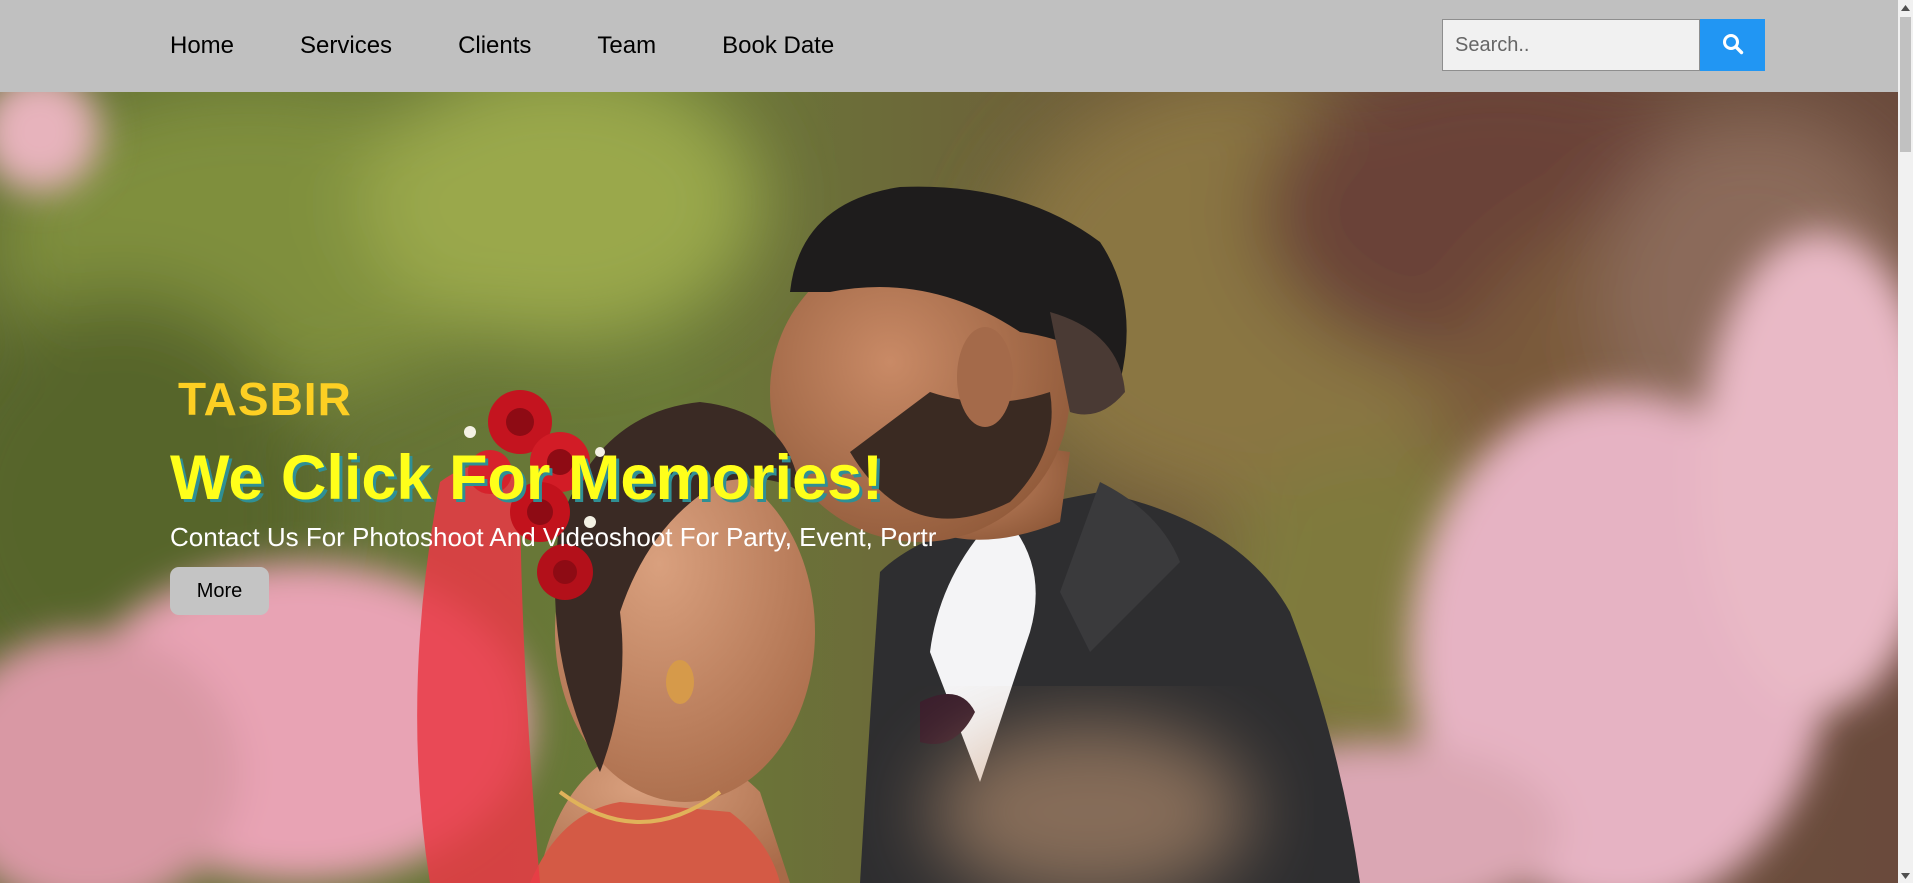  I want to click on search-input, so click(1571, 45).